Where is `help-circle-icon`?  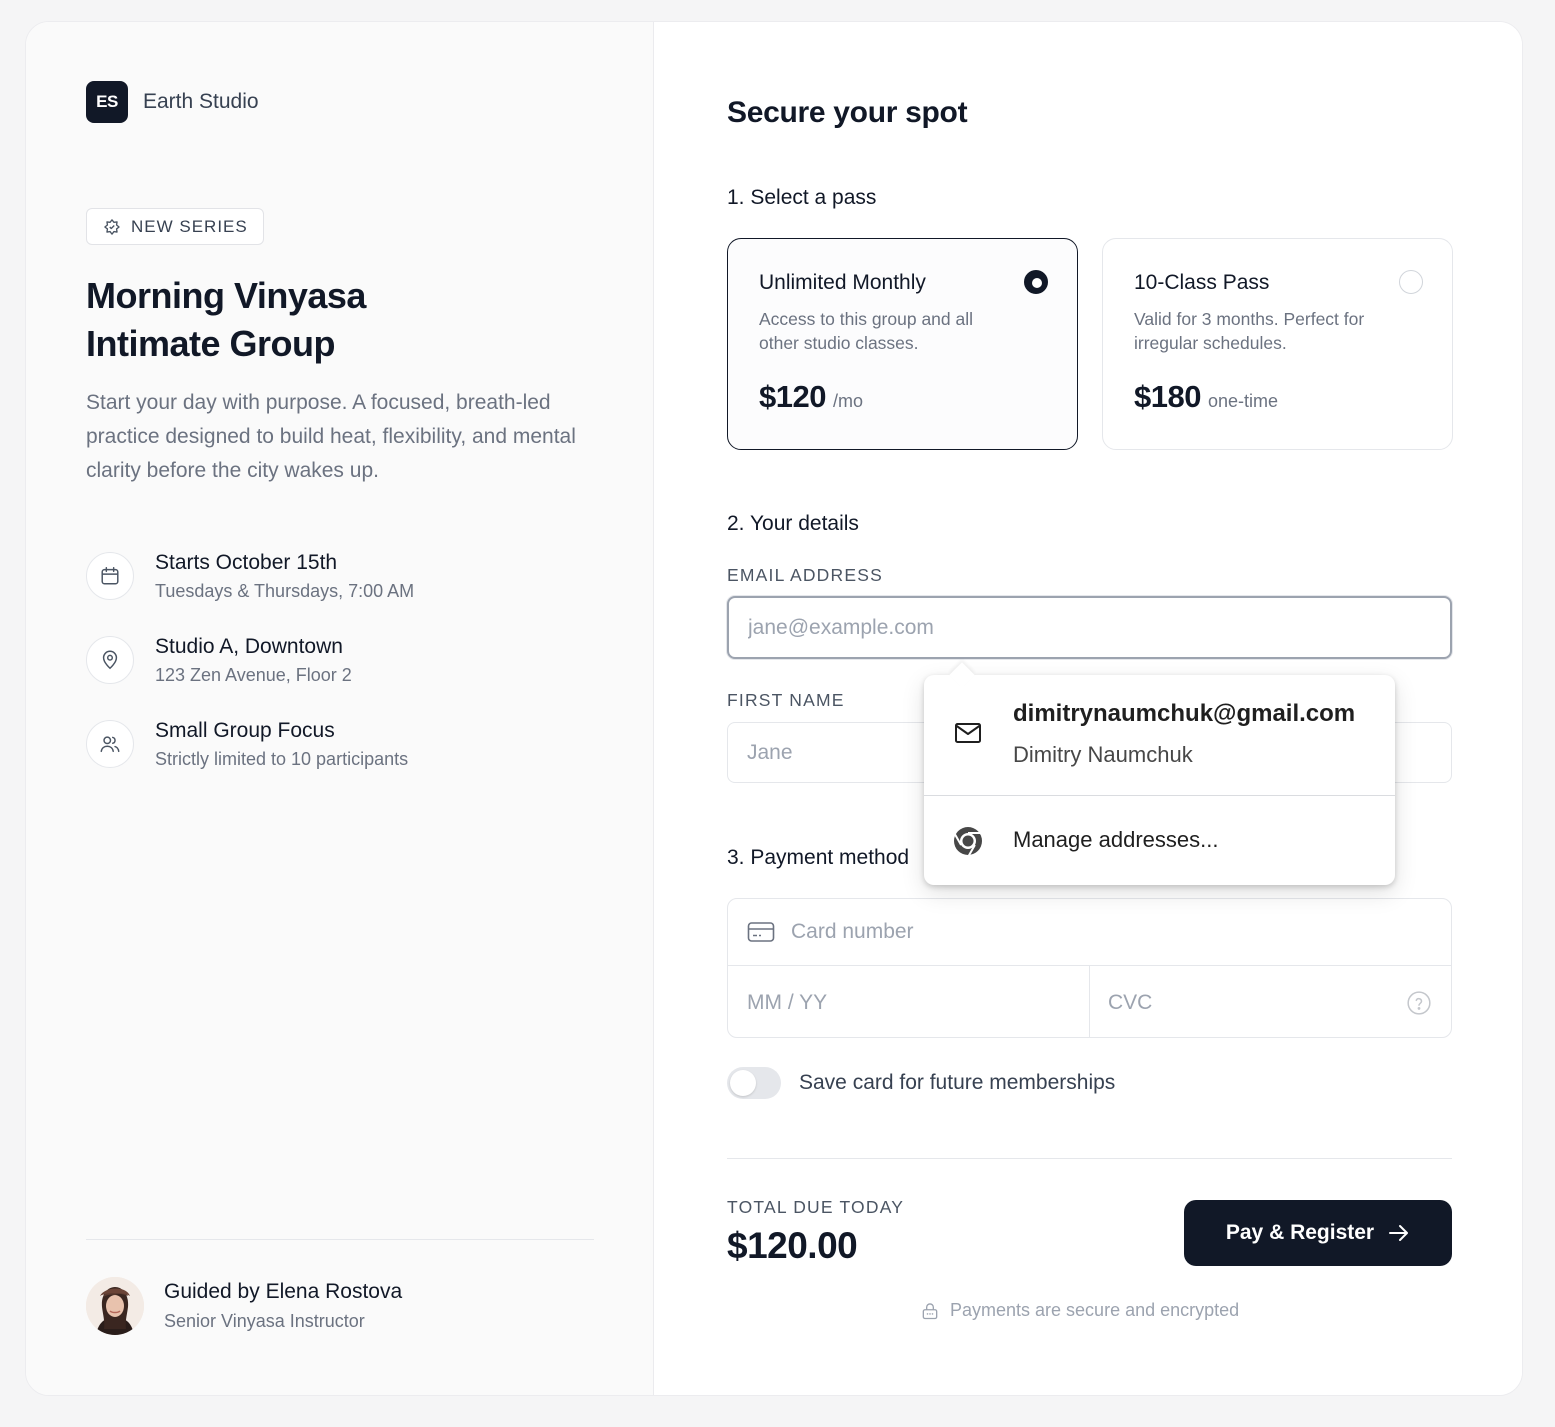
help-circle-icon is located at coordinates (1419, 1003).